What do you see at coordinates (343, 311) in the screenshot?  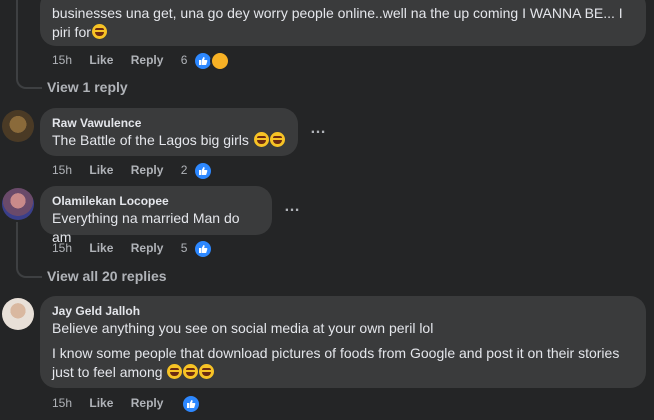 I see `comment-author: Jay Geld Jalloh` at bounding box center [343, 311].